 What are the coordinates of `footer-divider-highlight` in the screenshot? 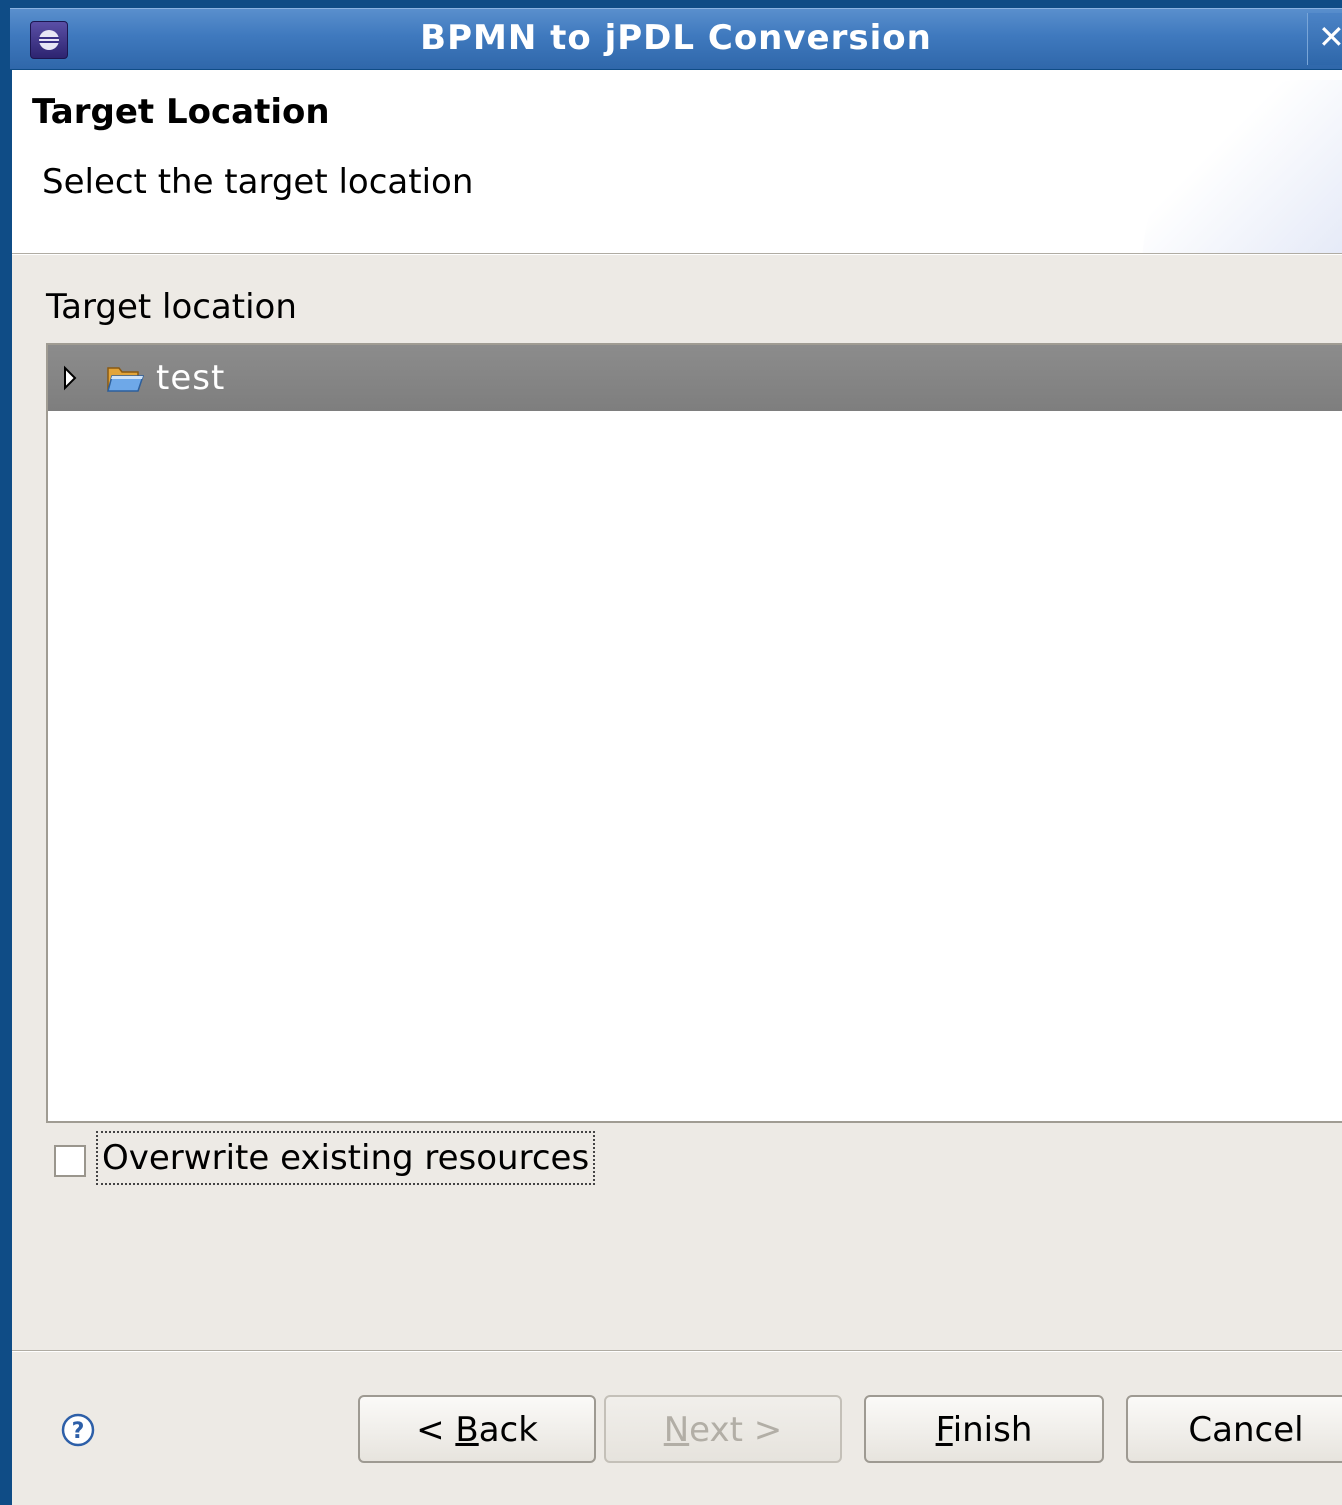 It's located at (677, 1351).